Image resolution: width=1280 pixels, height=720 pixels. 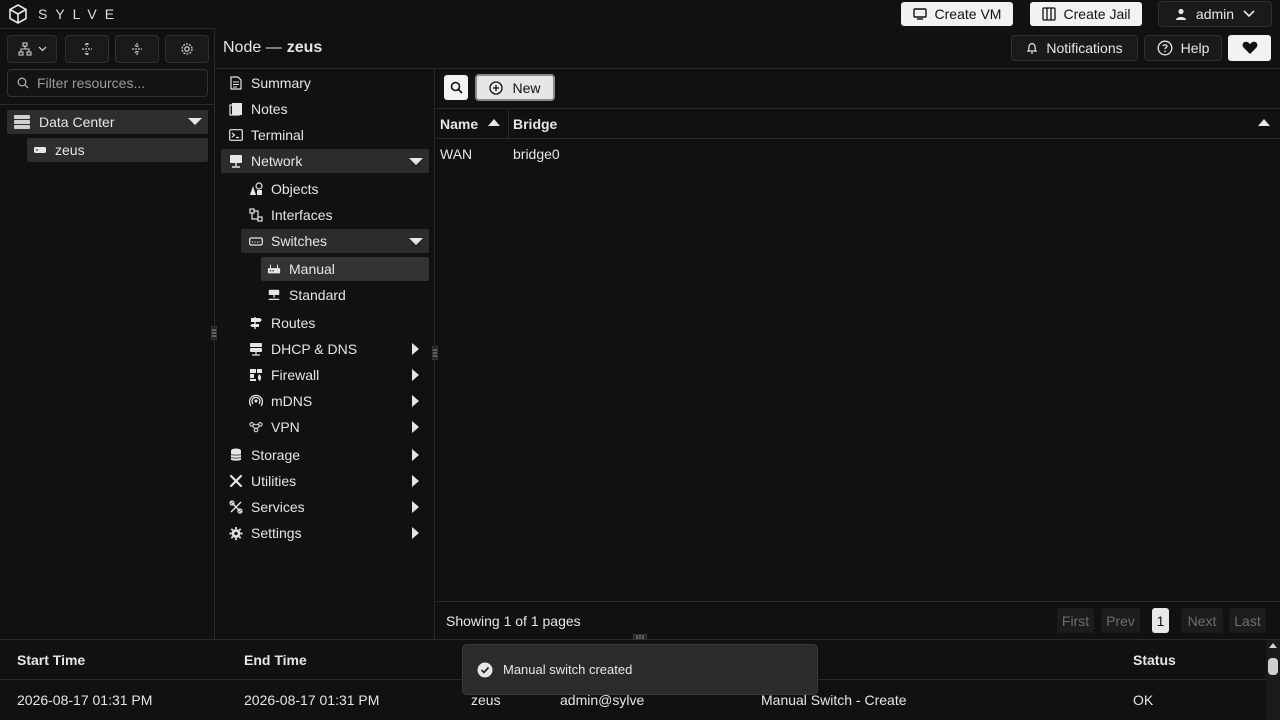 What do you see at coordinates (256, 427) in the screenshot?
I see `vpn-icon` at bounding box center [256, 427].